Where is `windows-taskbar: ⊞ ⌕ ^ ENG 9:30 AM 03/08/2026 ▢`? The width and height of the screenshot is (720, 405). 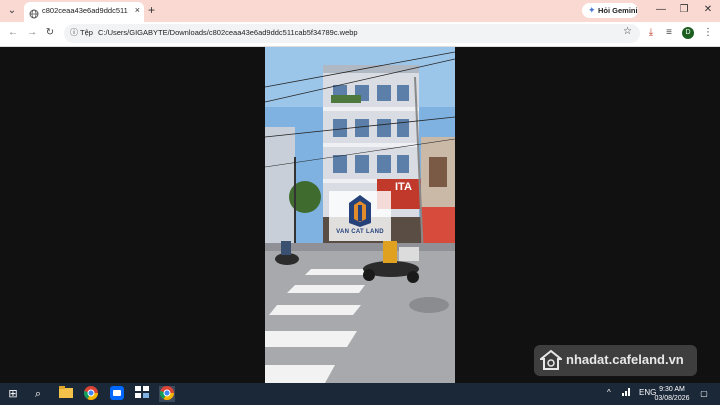
windows-taskbar: ⊞ ⌕ ^ ENG 9:30 AM 03/08/2026 ▢ is located at coordinates (360, 394).